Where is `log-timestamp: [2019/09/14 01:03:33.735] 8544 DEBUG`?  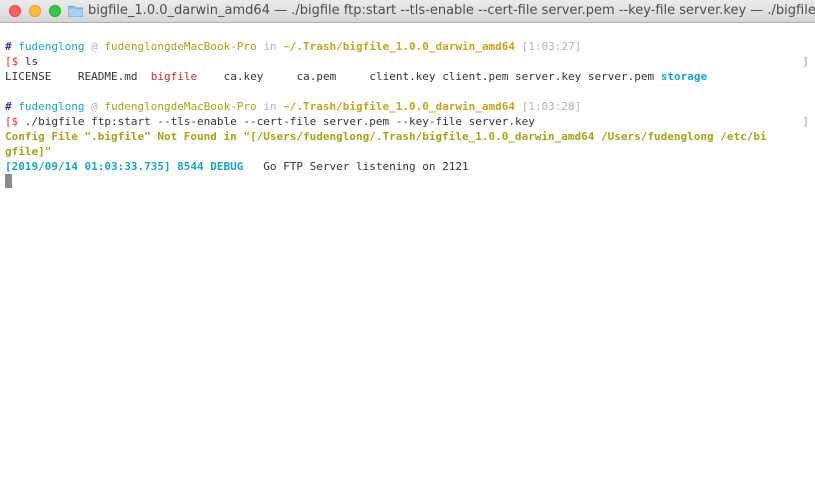
log-timestamp: [2019/09/14 01:03:33.735] 8544 DEBUG is located at coordinates (124, 166).